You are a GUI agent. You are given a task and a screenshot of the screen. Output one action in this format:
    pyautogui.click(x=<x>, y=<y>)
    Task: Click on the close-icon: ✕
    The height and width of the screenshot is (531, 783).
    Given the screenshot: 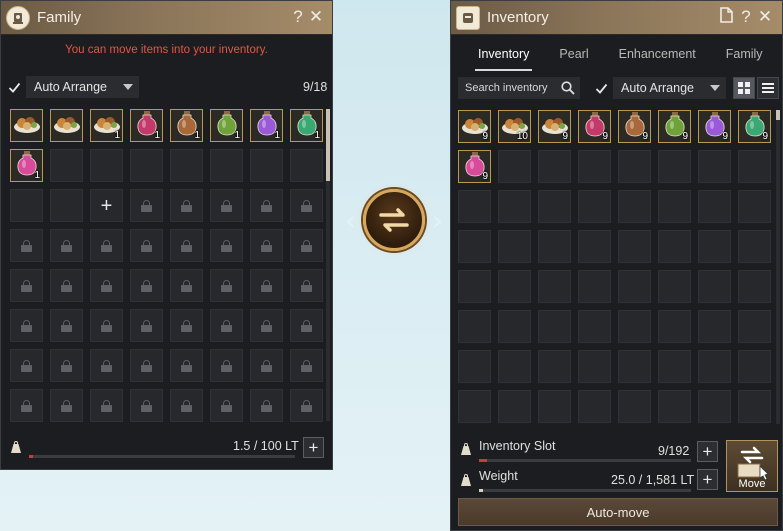 What is the action you would take?
    pyautogui.click(x=765, y=17)
    